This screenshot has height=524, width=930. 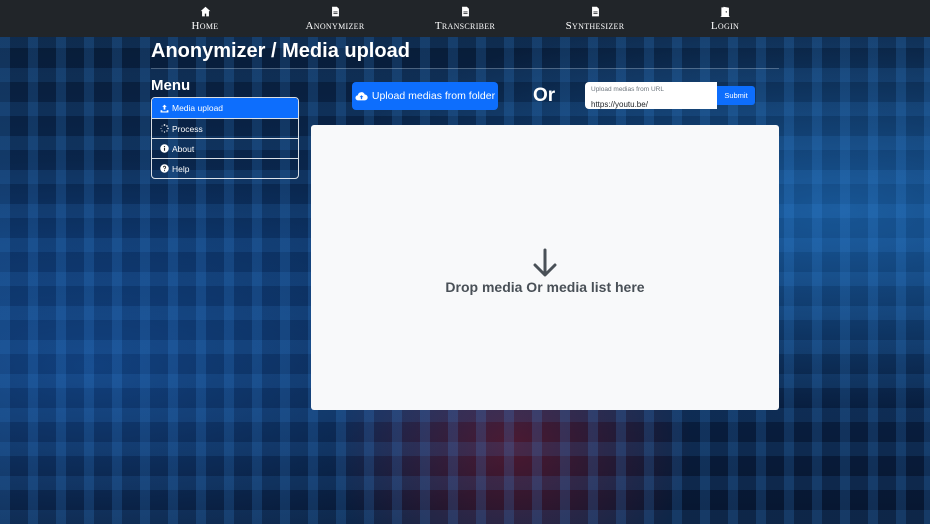 I want to click on side-menu: Media upload Process About Help, so click(x=225, y=138).